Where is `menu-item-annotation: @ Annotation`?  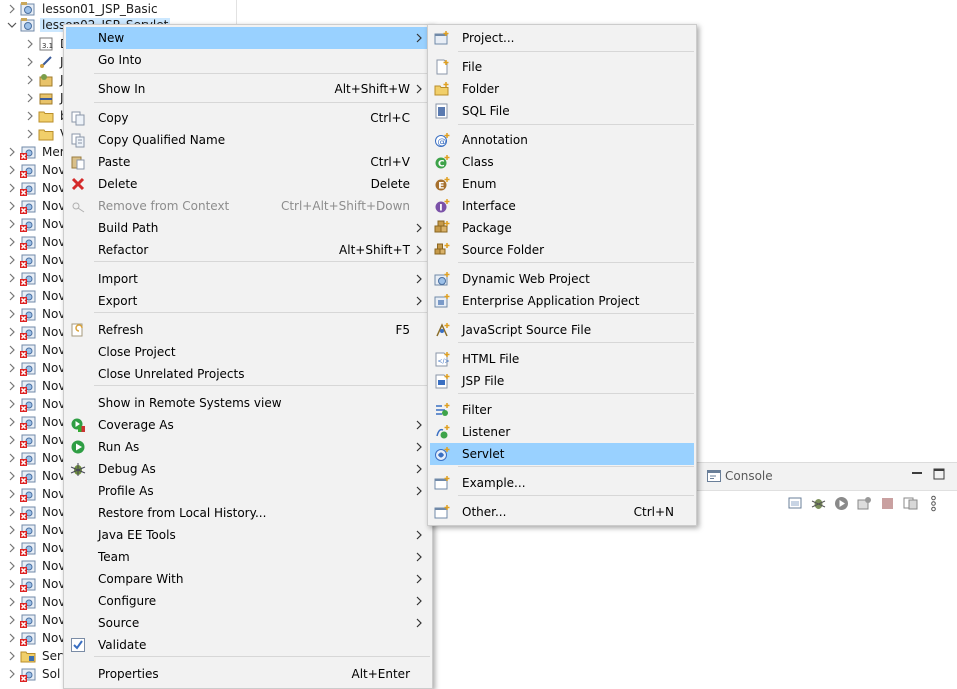
menu-item-annotation: @ Annotation is located at coordinates (562, 140).